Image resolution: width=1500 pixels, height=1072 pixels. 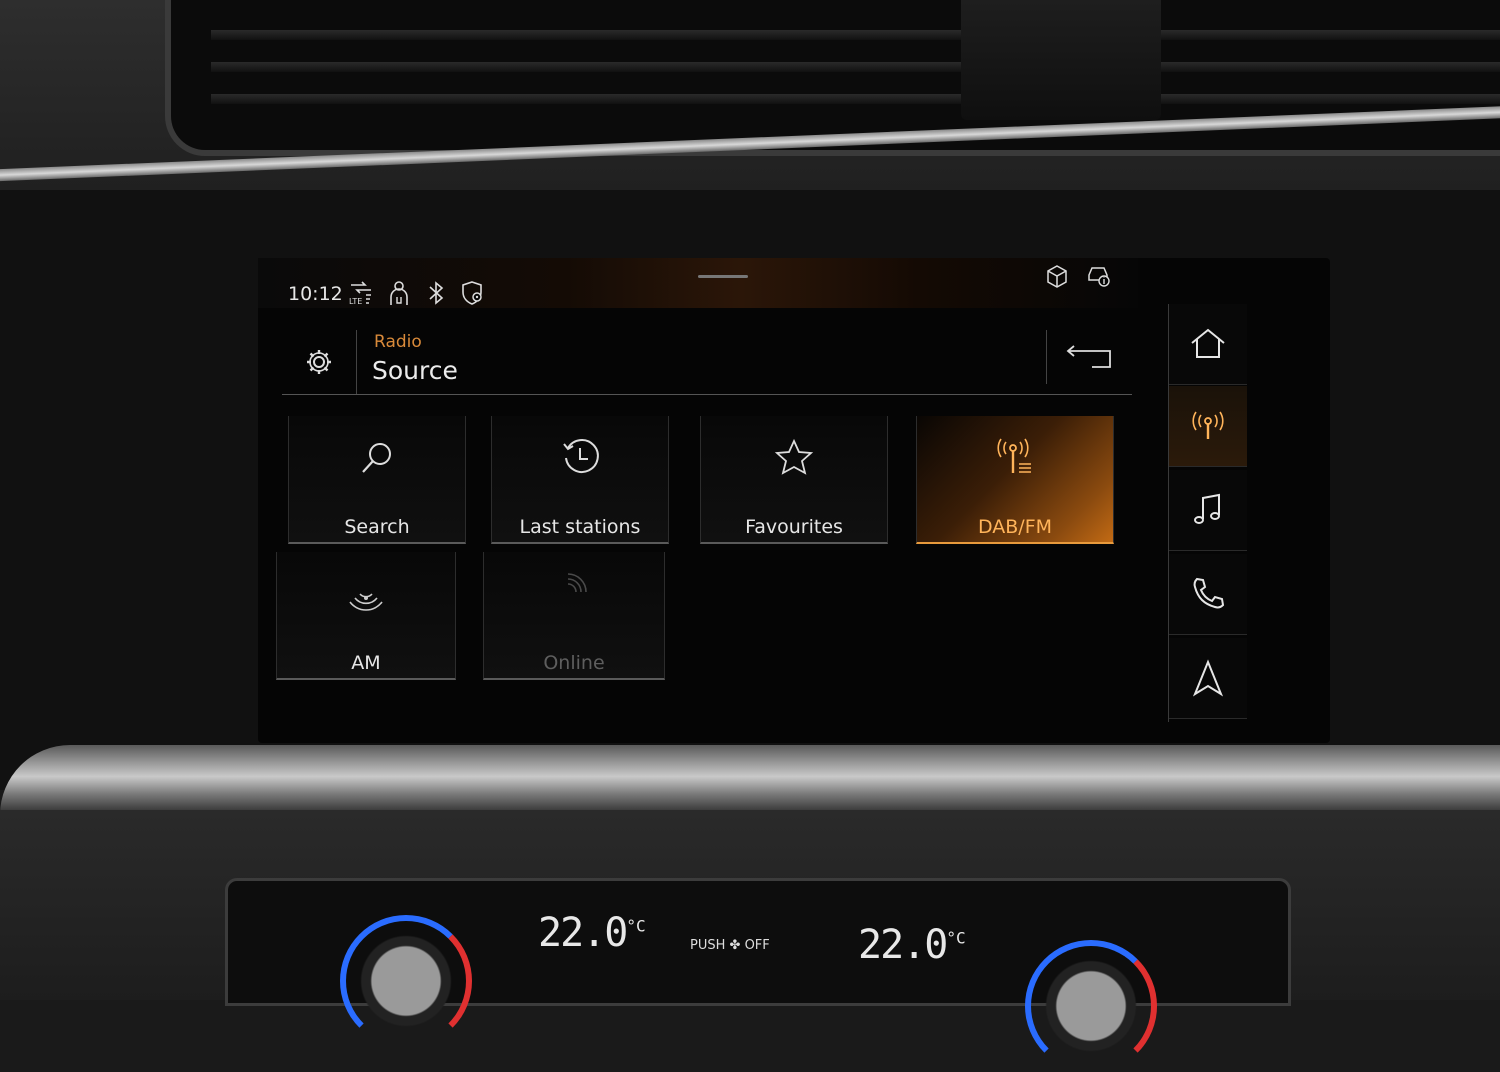 What do you see at coordinates (366, 663) in the screenshot?
I see `tile-label: AM` at bounding box center [366, 663].